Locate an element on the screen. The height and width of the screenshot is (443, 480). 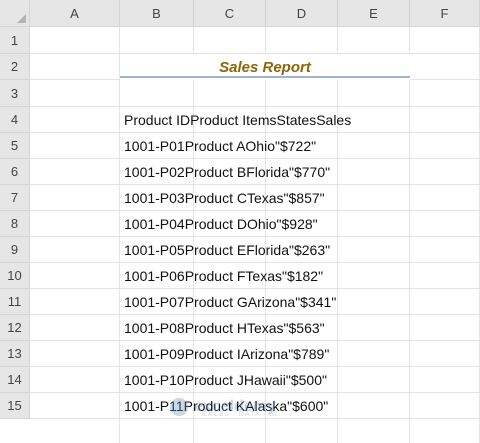
row-header-8: 8 is located at coordinates (15, 224).